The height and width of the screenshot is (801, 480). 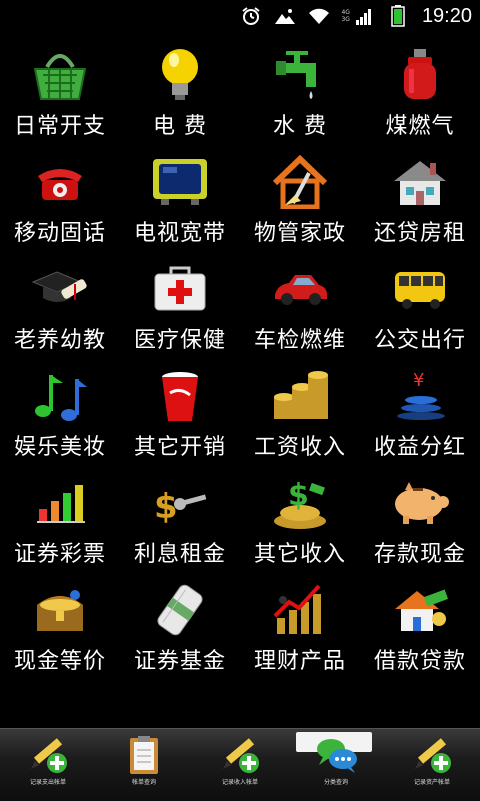 What do you see at coordinates (300, 289) in the screenshot?
I see `red-car-icon` at bounding box center [300, 289].